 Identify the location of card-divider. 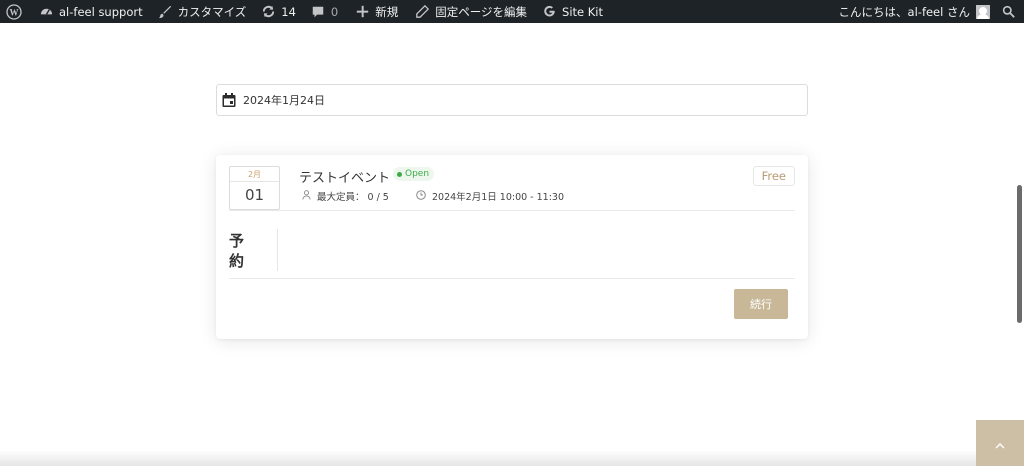
(512, 210).